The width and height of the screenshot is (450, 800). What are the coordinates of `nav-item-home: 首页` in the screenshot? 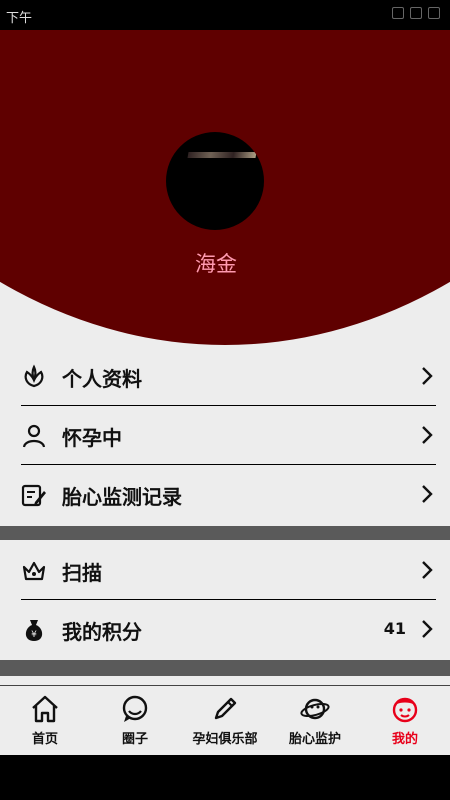 It's located at (45, 721).